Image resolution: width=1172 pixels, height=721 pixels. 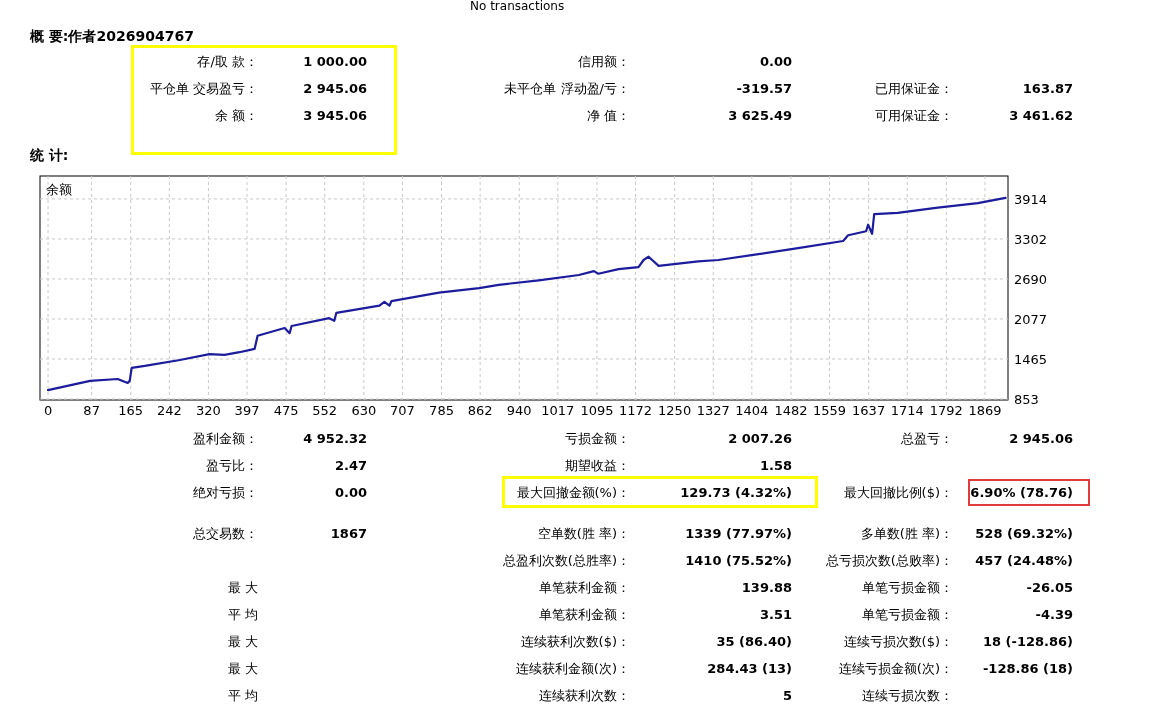 What do you see at coordinates (225, 438) in the screenshot?
I see `field-label: 盈利金额：` at bounding box center [225, 438].